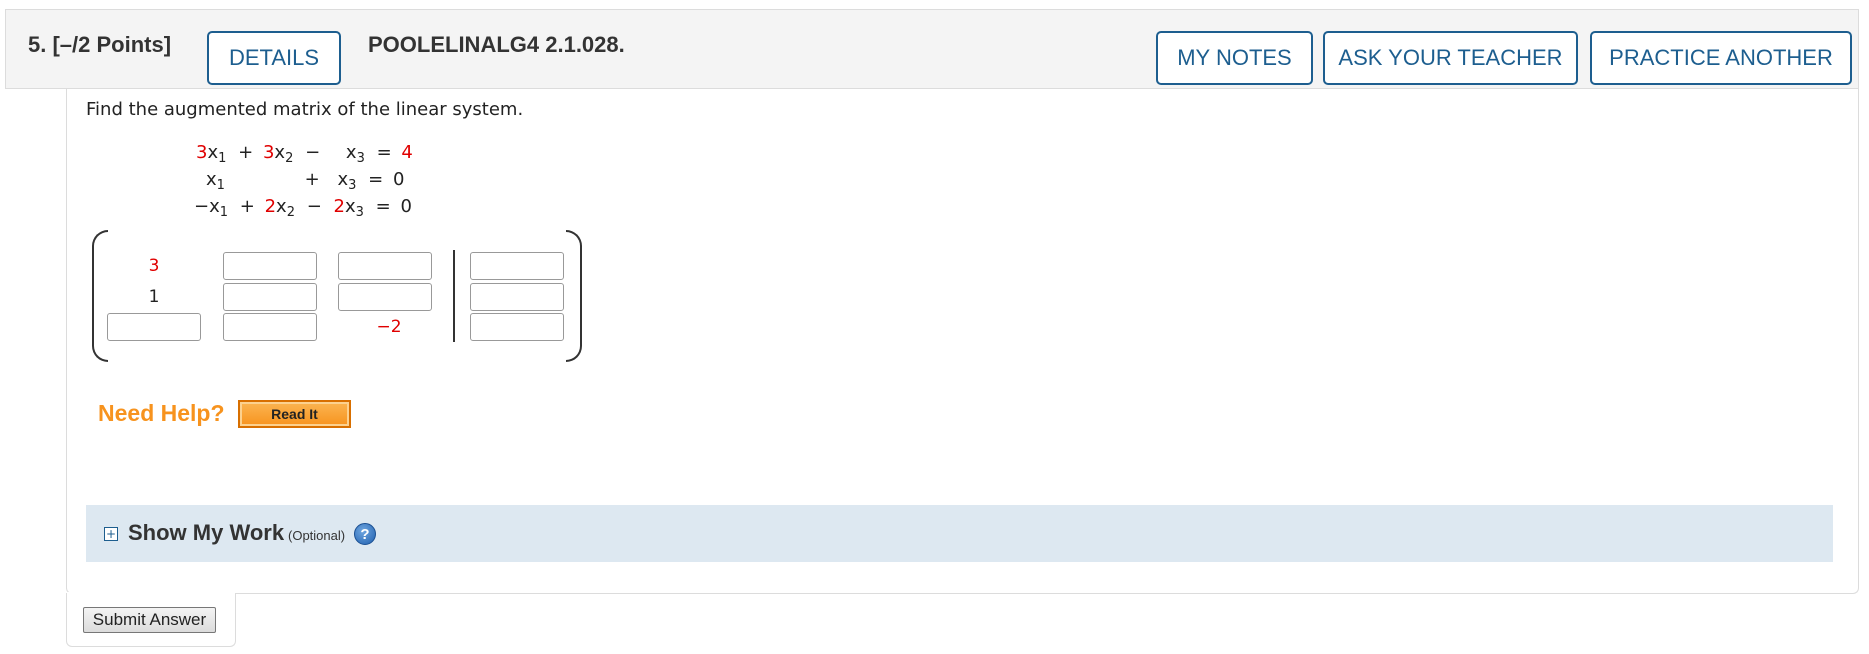 This screenshot has width=1869, height=654. Describe the element at coordinates (1721, 58) in the screenshot. I see `practice-another-button: PRACTICE ANOTHER` at that location.